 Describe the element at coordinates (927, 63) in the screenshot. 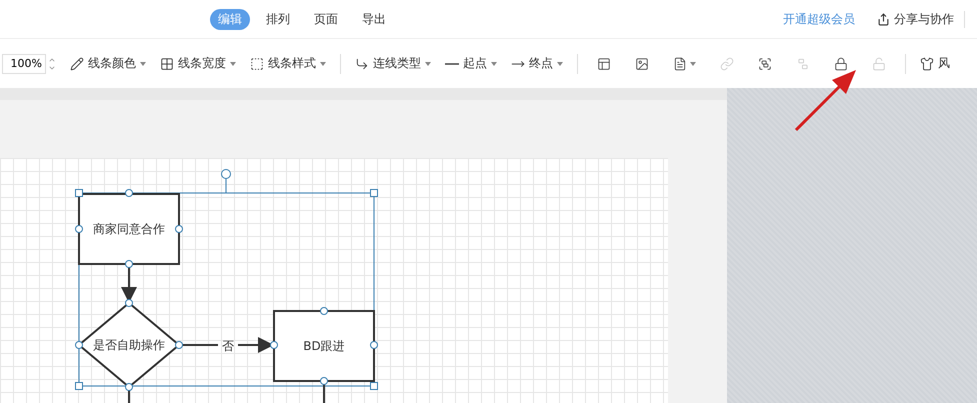

I see `shirt-icon` at that location.